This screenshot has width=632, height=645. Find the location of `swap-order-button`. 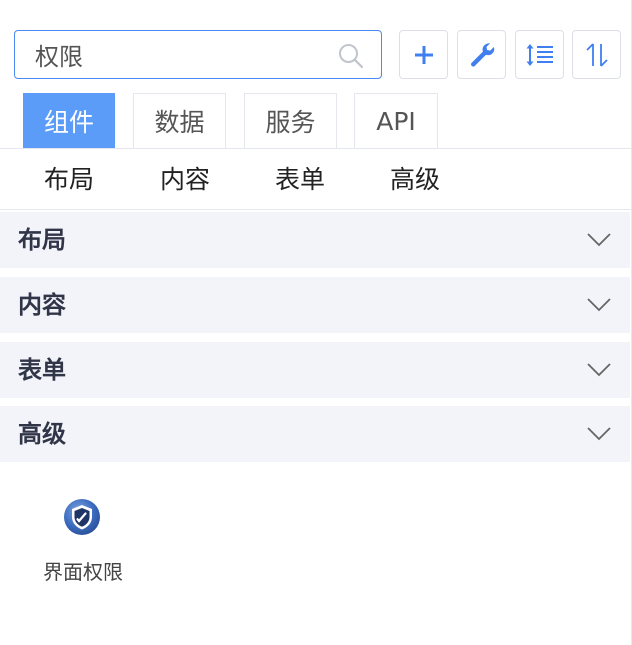

swap-order-button is located at coordinates (596, 54).